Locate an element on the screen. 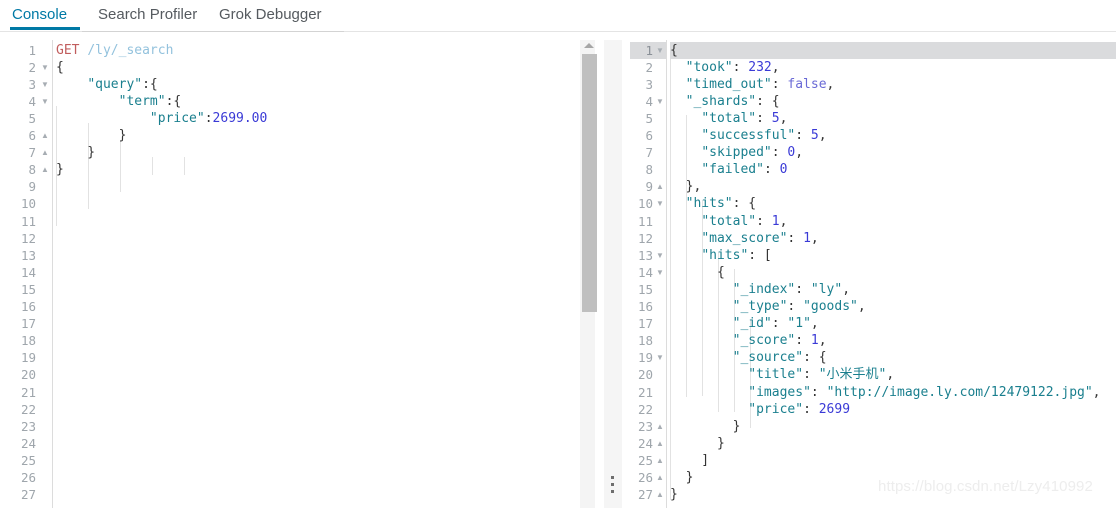 The width and height of the screenshot is (1116, 508). code-line: "max_score": 1, is located at coordinates (744, 238).